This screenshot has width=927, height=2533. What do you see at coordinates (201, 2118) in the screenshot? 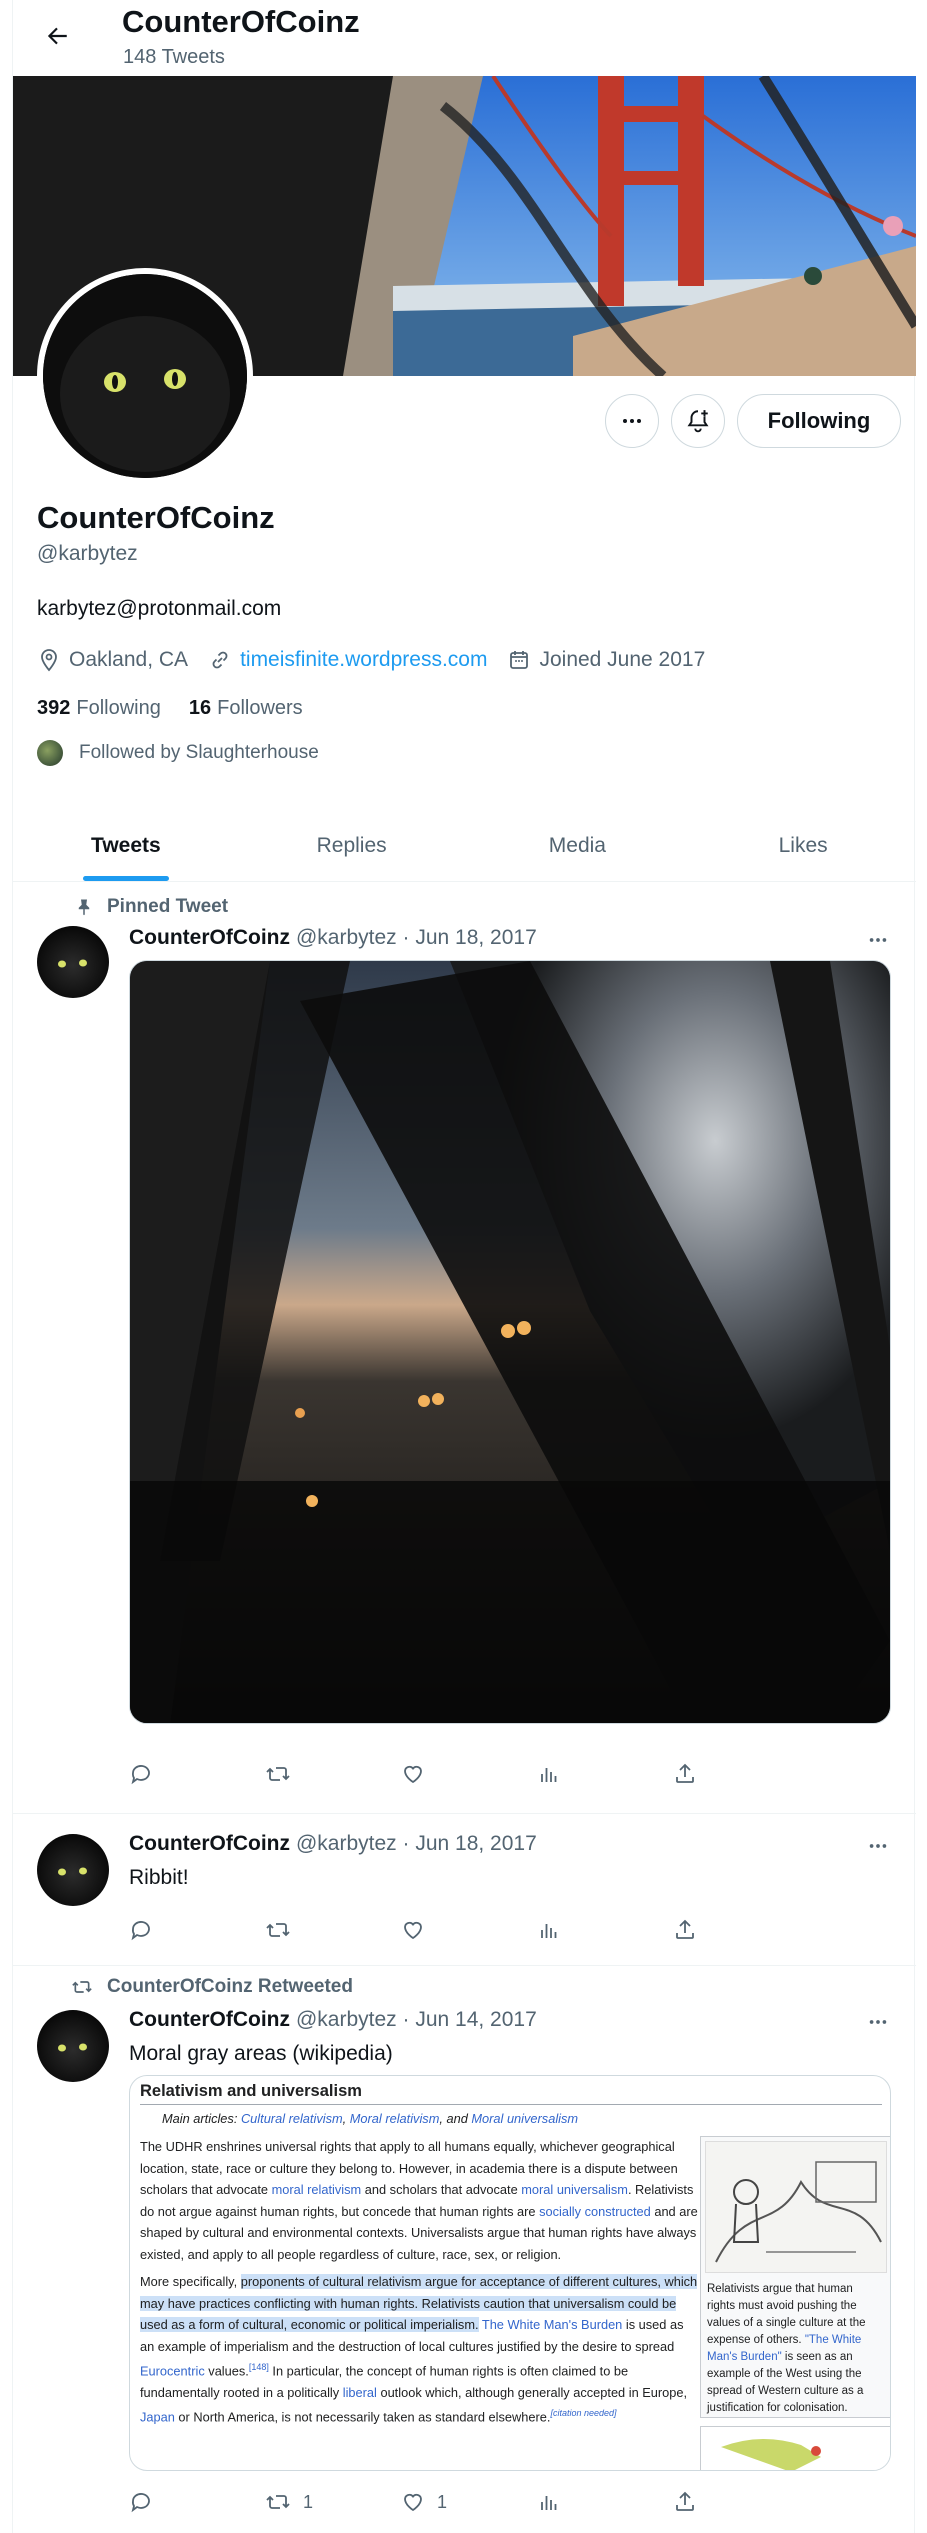
I see `wiki-main-prefix: Main articles:` at bounding box center [201, 2118].